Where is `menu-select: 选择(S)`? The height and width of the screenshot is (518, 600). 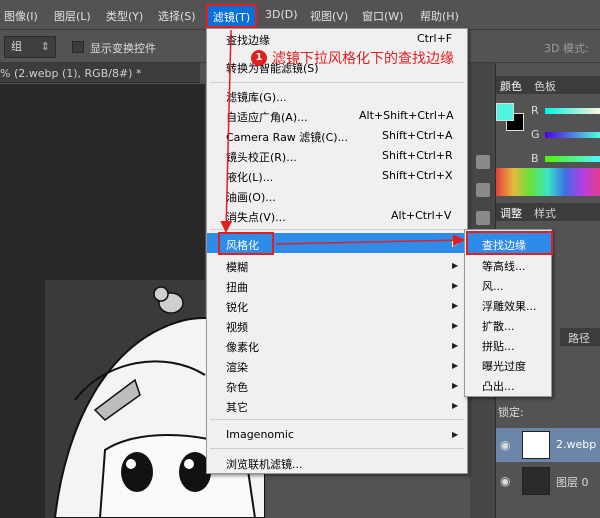
menu-select: 选择(S) is located at coordinates (177, 16).